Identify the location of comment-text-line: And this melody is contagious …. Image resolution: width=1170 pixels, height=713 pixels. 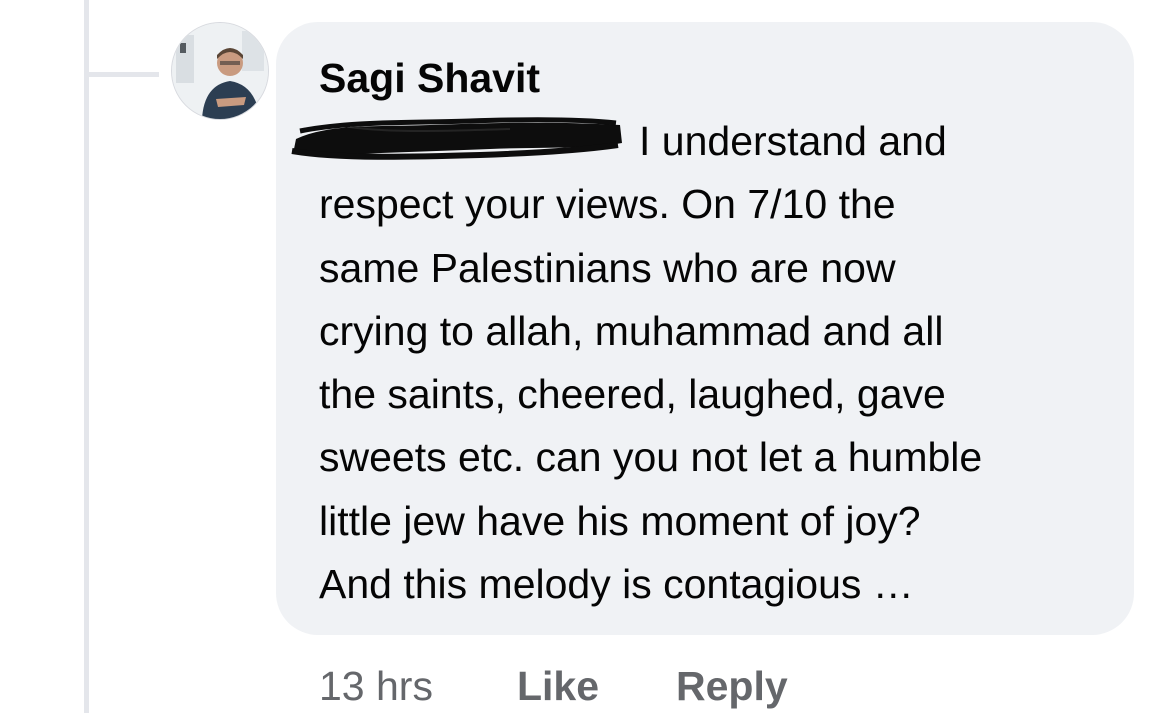
(616, 584).